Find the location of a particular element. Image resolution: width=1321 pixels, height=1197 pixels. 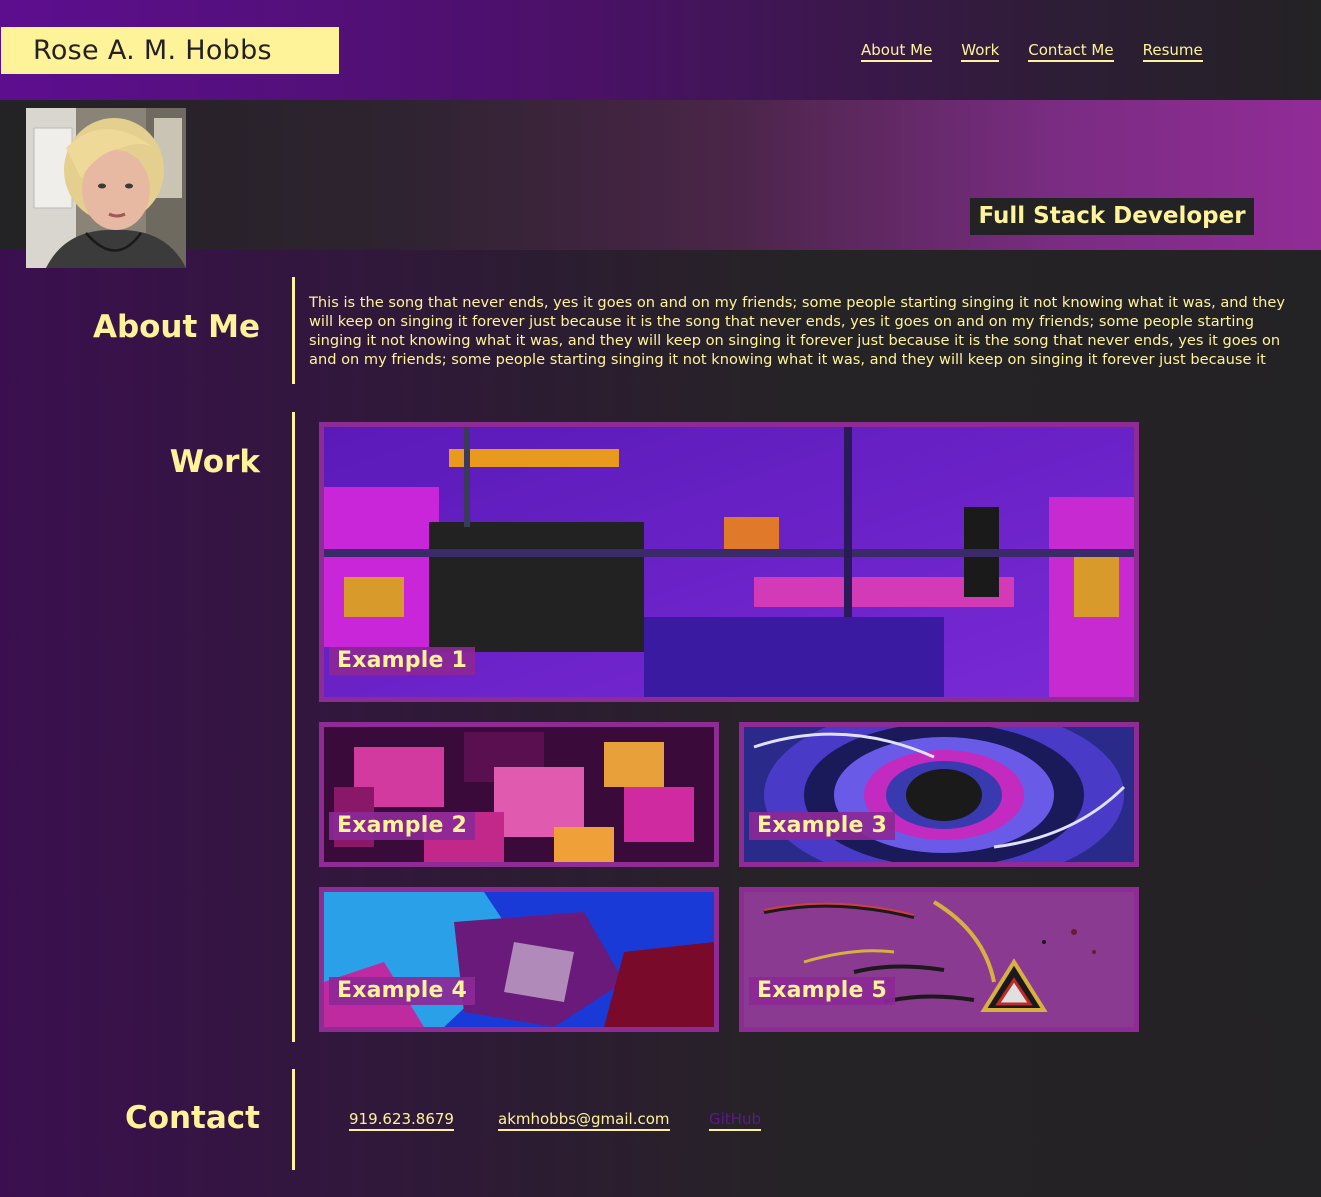

hero-banner: Full Stack Developer is located at coordinates (660, 184).